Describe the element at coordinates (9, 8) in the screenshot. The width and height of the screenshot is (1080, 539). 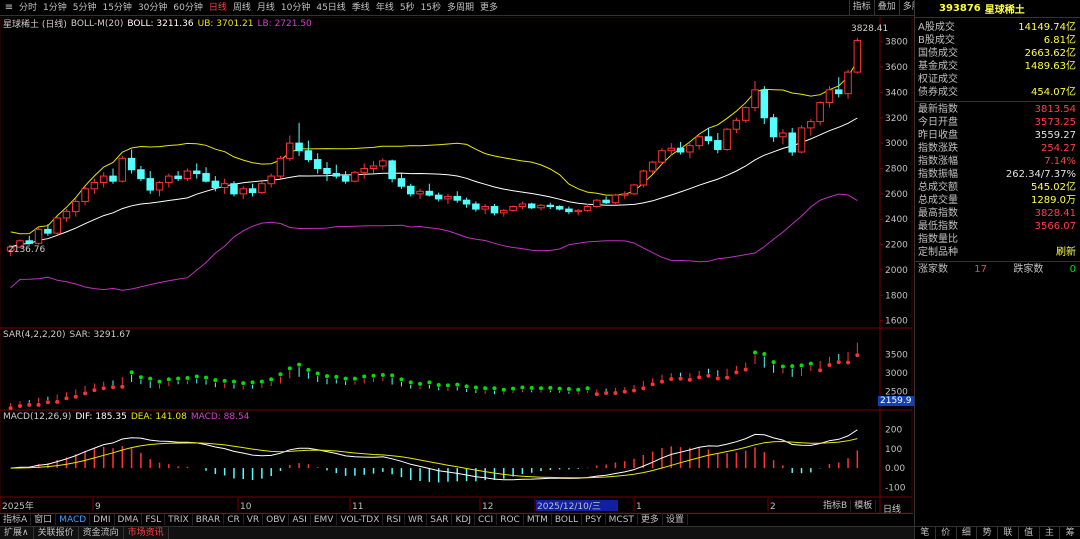
I see `menu-icon: ≡` at that location.